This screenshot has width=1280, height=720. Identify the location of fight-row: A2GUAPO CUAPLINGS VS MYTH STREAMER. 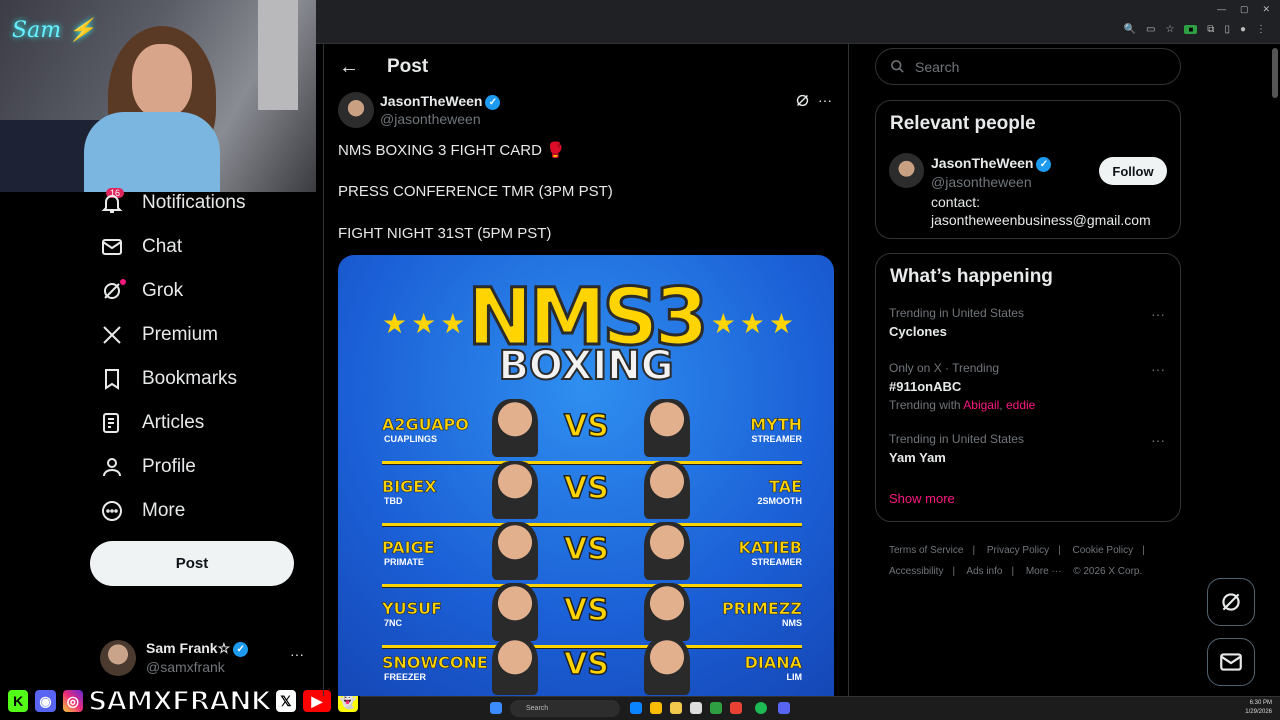
(592, 432).